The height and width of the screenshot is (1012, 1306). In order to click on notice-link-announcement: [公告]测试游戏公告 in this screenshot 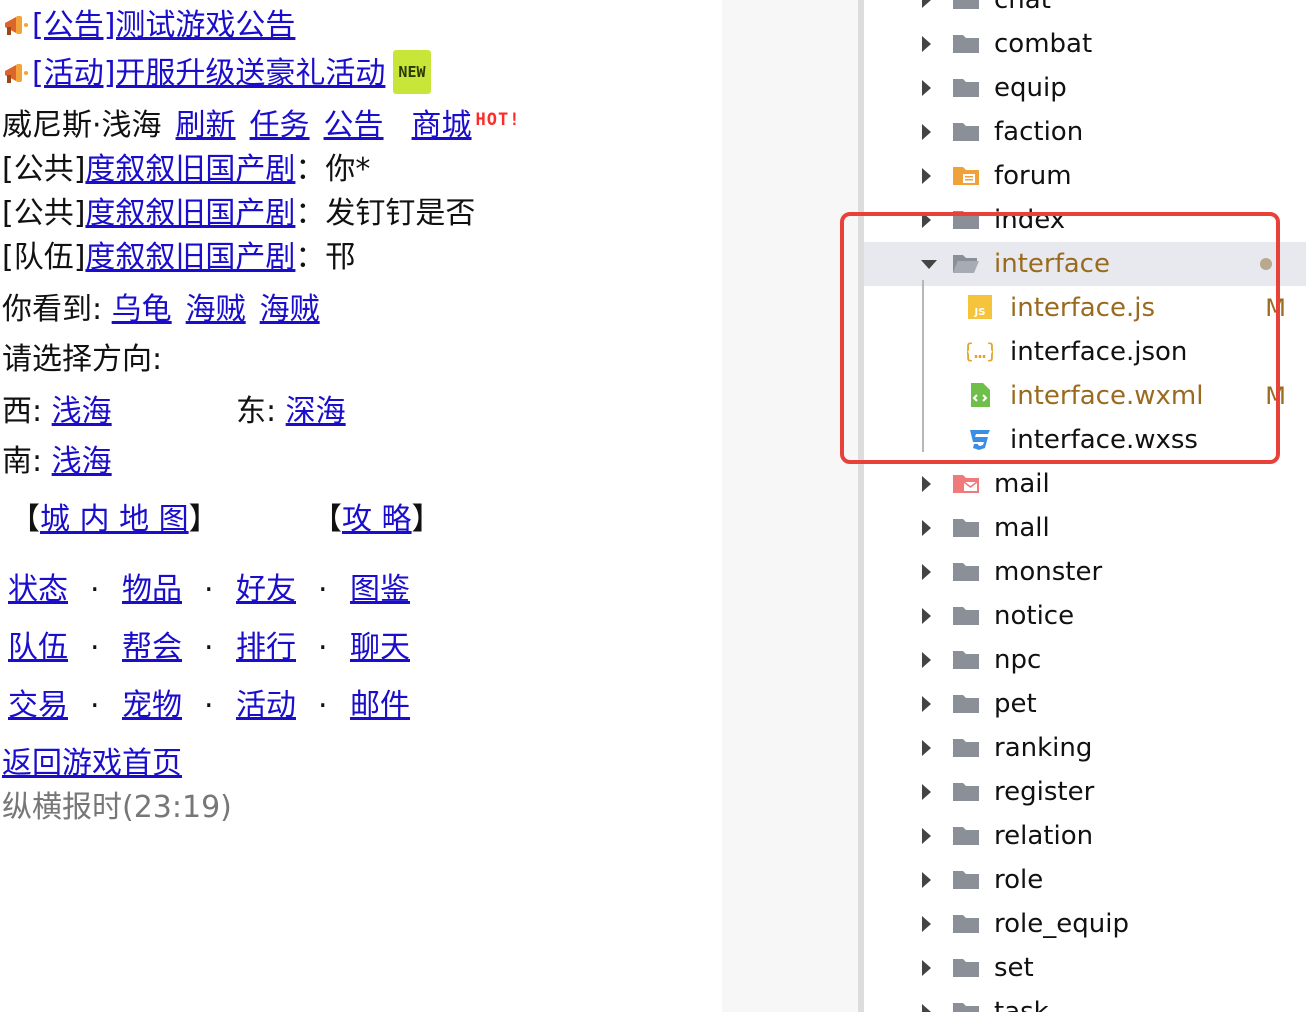, I will do `click(163, 25)`.